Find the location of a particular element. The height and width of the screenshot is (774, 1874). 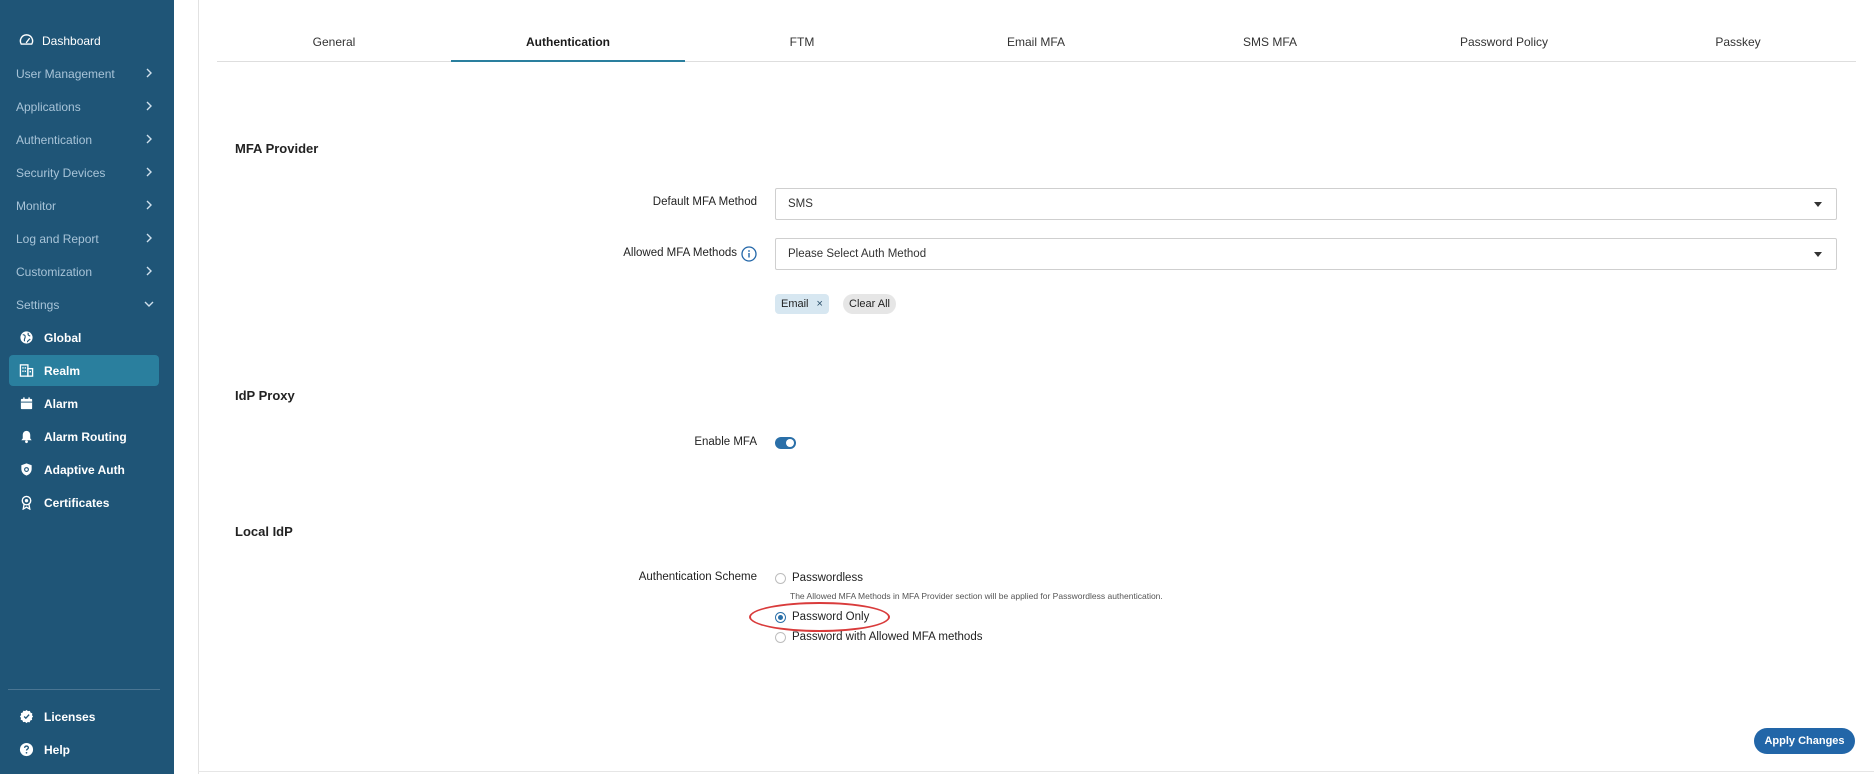

sidebar-item-adaptive-auth: Adaptive Auth is located at coordinates (84, 469).